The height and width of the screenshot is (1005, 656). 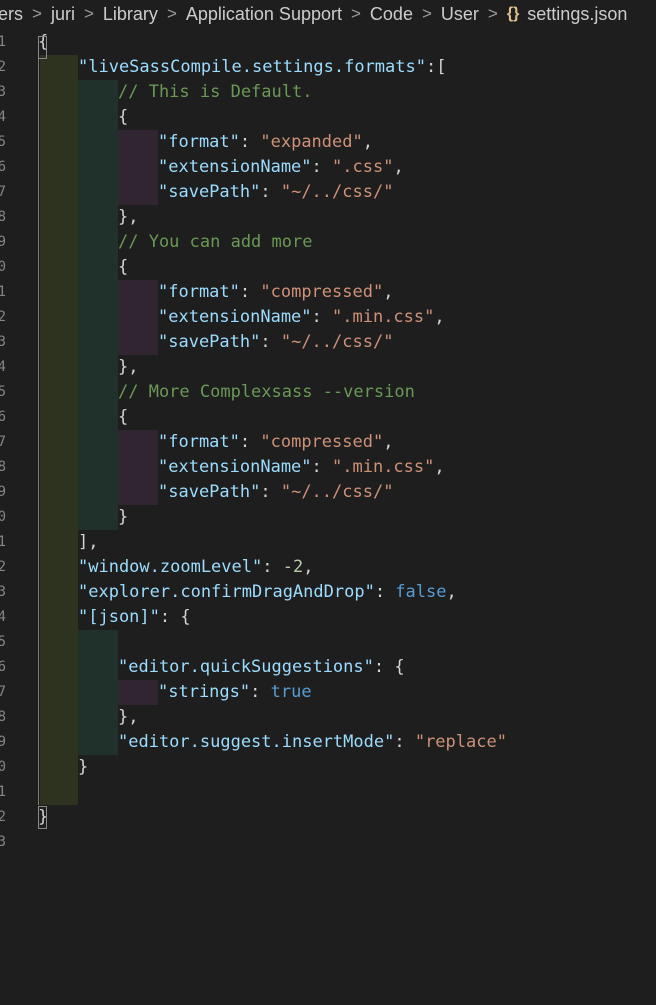 I want to click on code-line-22: "window.zoomLevel": -2,, so click(x=196, y=567).